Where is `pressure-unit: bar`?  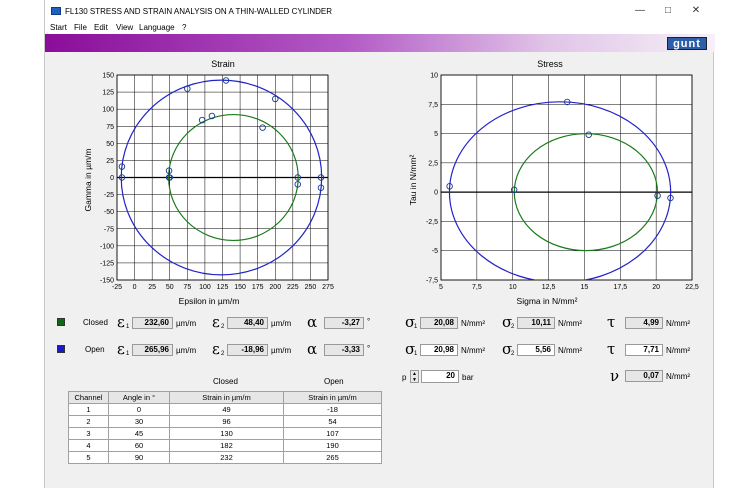
pressure-unit: bar is located at coordinates (468, 377).